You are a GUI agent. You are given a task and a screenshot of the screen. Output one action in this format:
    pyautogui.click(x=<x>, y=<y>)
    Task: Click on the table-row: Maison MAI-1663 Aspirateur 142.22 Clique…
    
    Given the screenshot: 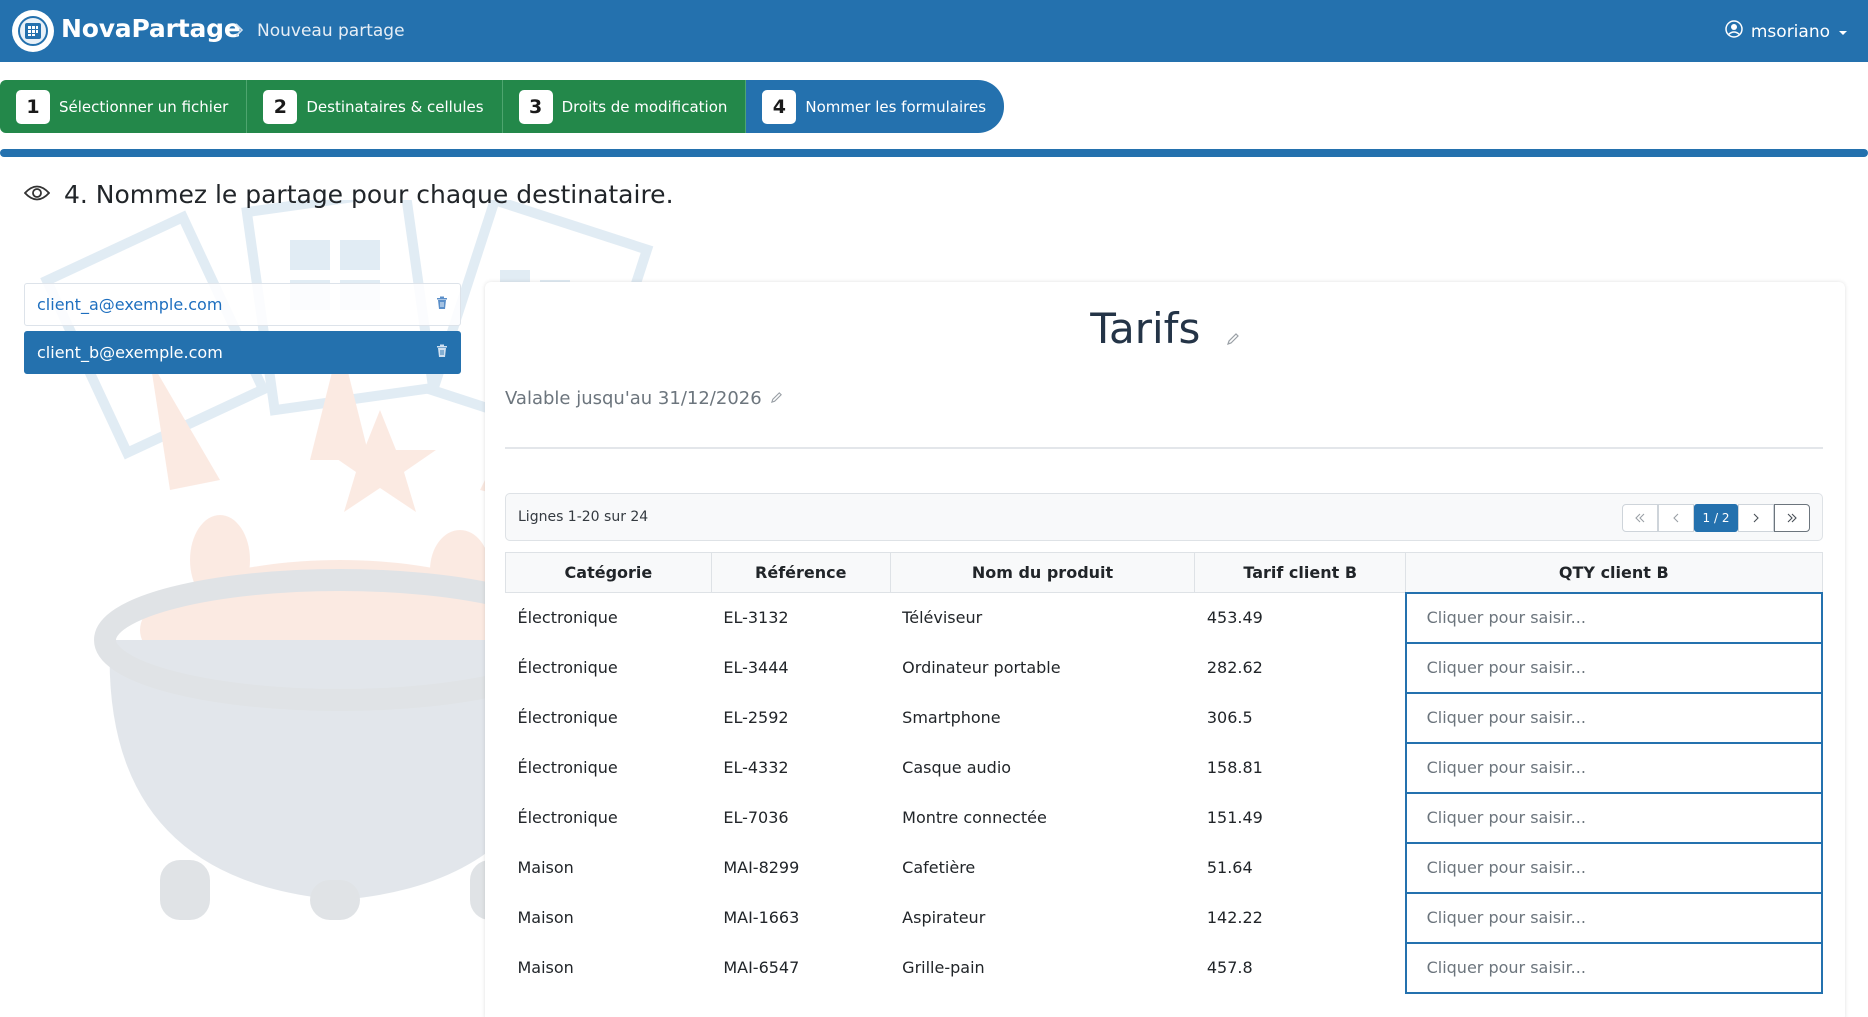 What is the action you would take?
    pyautogui.click(x=1165, y=917)
    